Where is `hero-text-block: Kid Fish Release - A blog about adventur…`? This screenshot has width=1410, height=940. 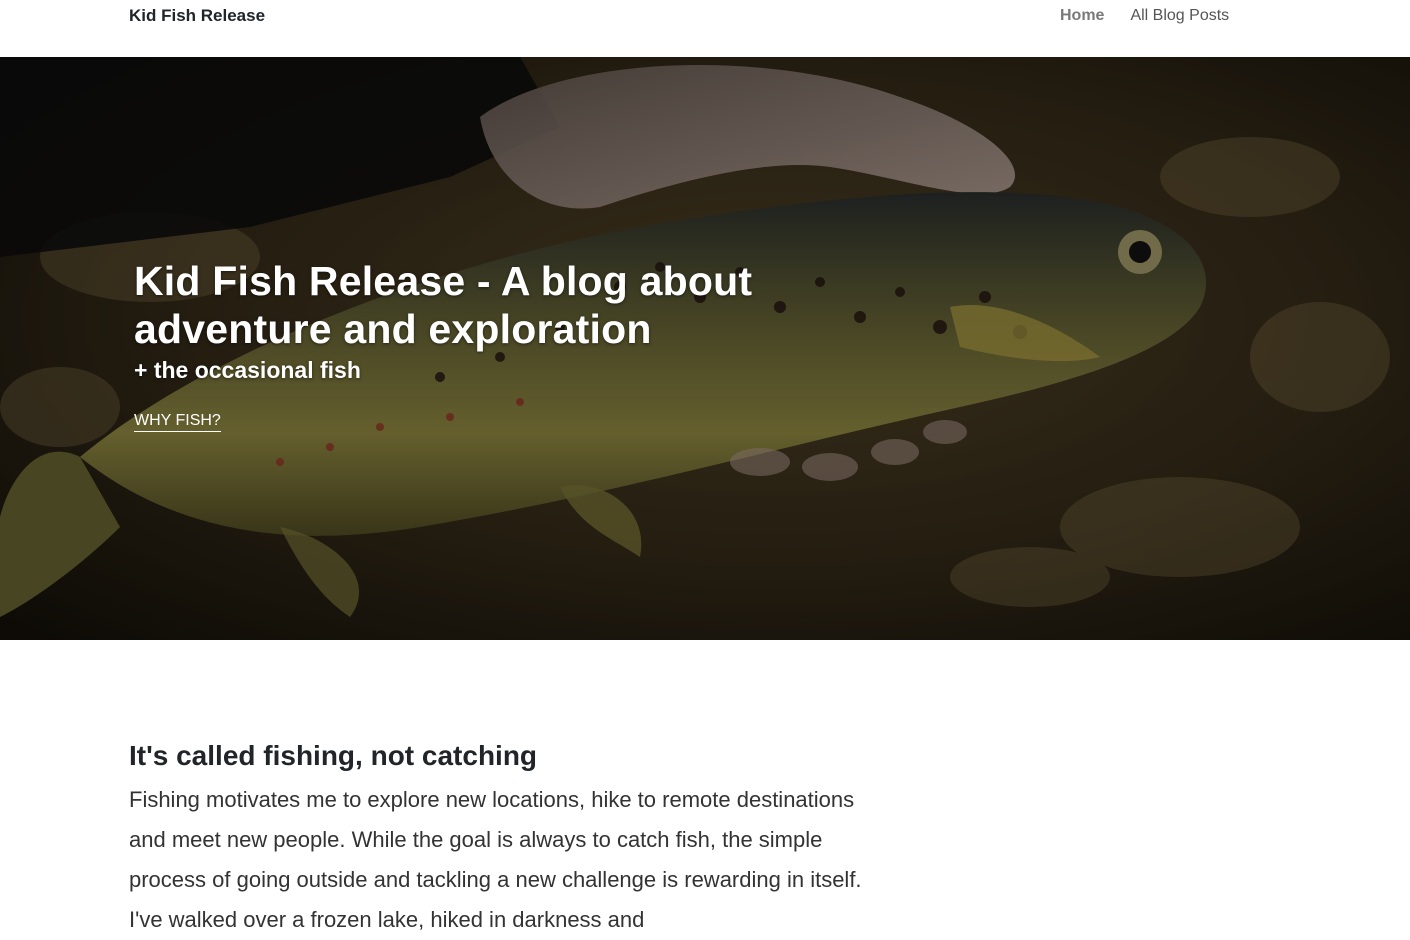
hero-text-block: Kid Fish Release - A blog about adventur… is located at coordinates (494, 344).